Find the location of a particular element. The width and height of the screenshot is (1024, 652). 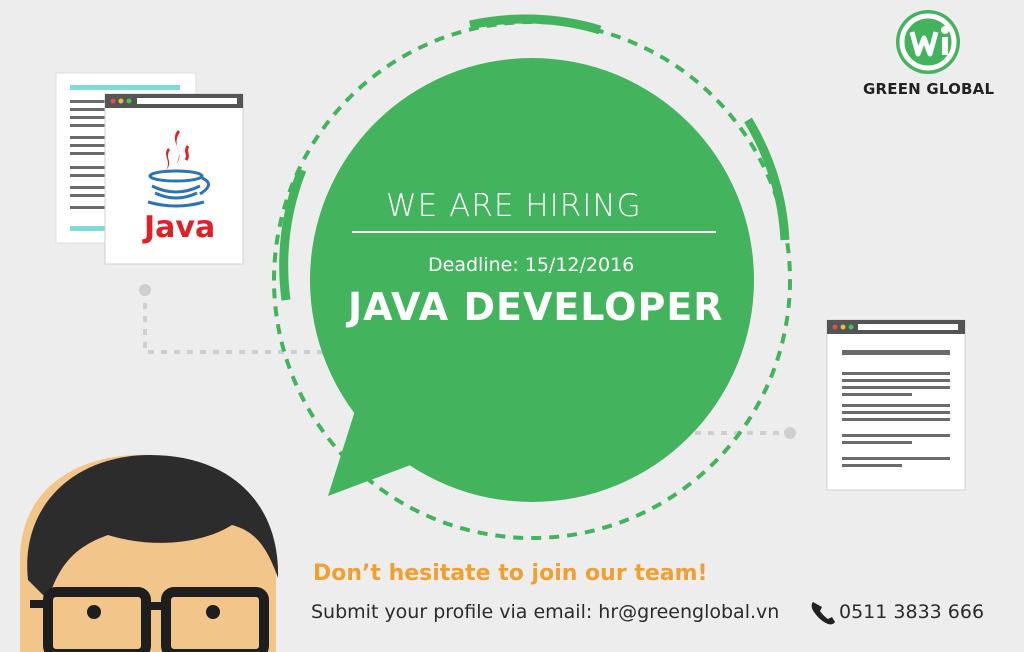

phone-number: 0511 3833 666 is located at coordinates (912, 612).